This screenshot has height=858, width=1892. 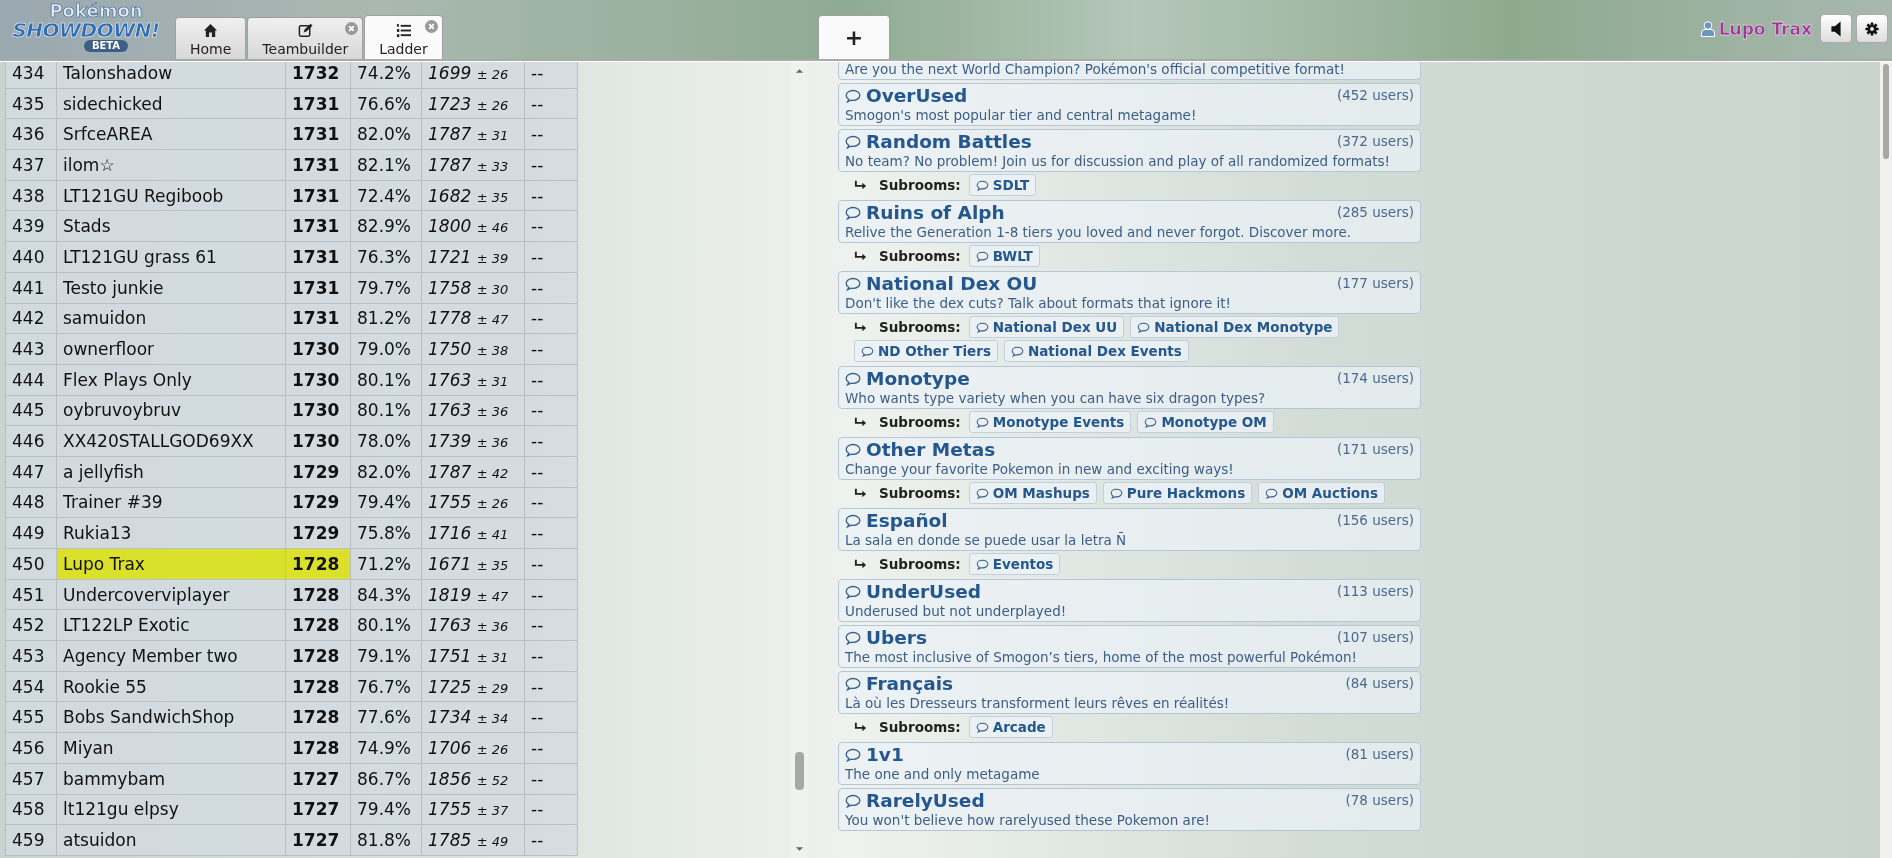 What do you see at coordinates (1872, 28) in the screenshot?
I see `settings-button` at bounding box center [1872, 28].